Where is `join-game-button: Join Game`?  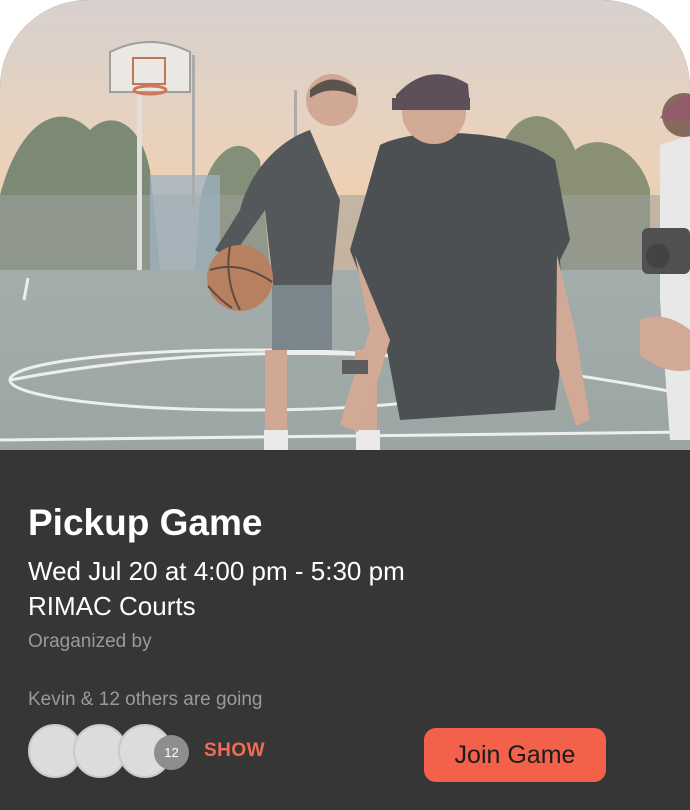
join-game-button: Join Game is located at coordinates (515, 755).